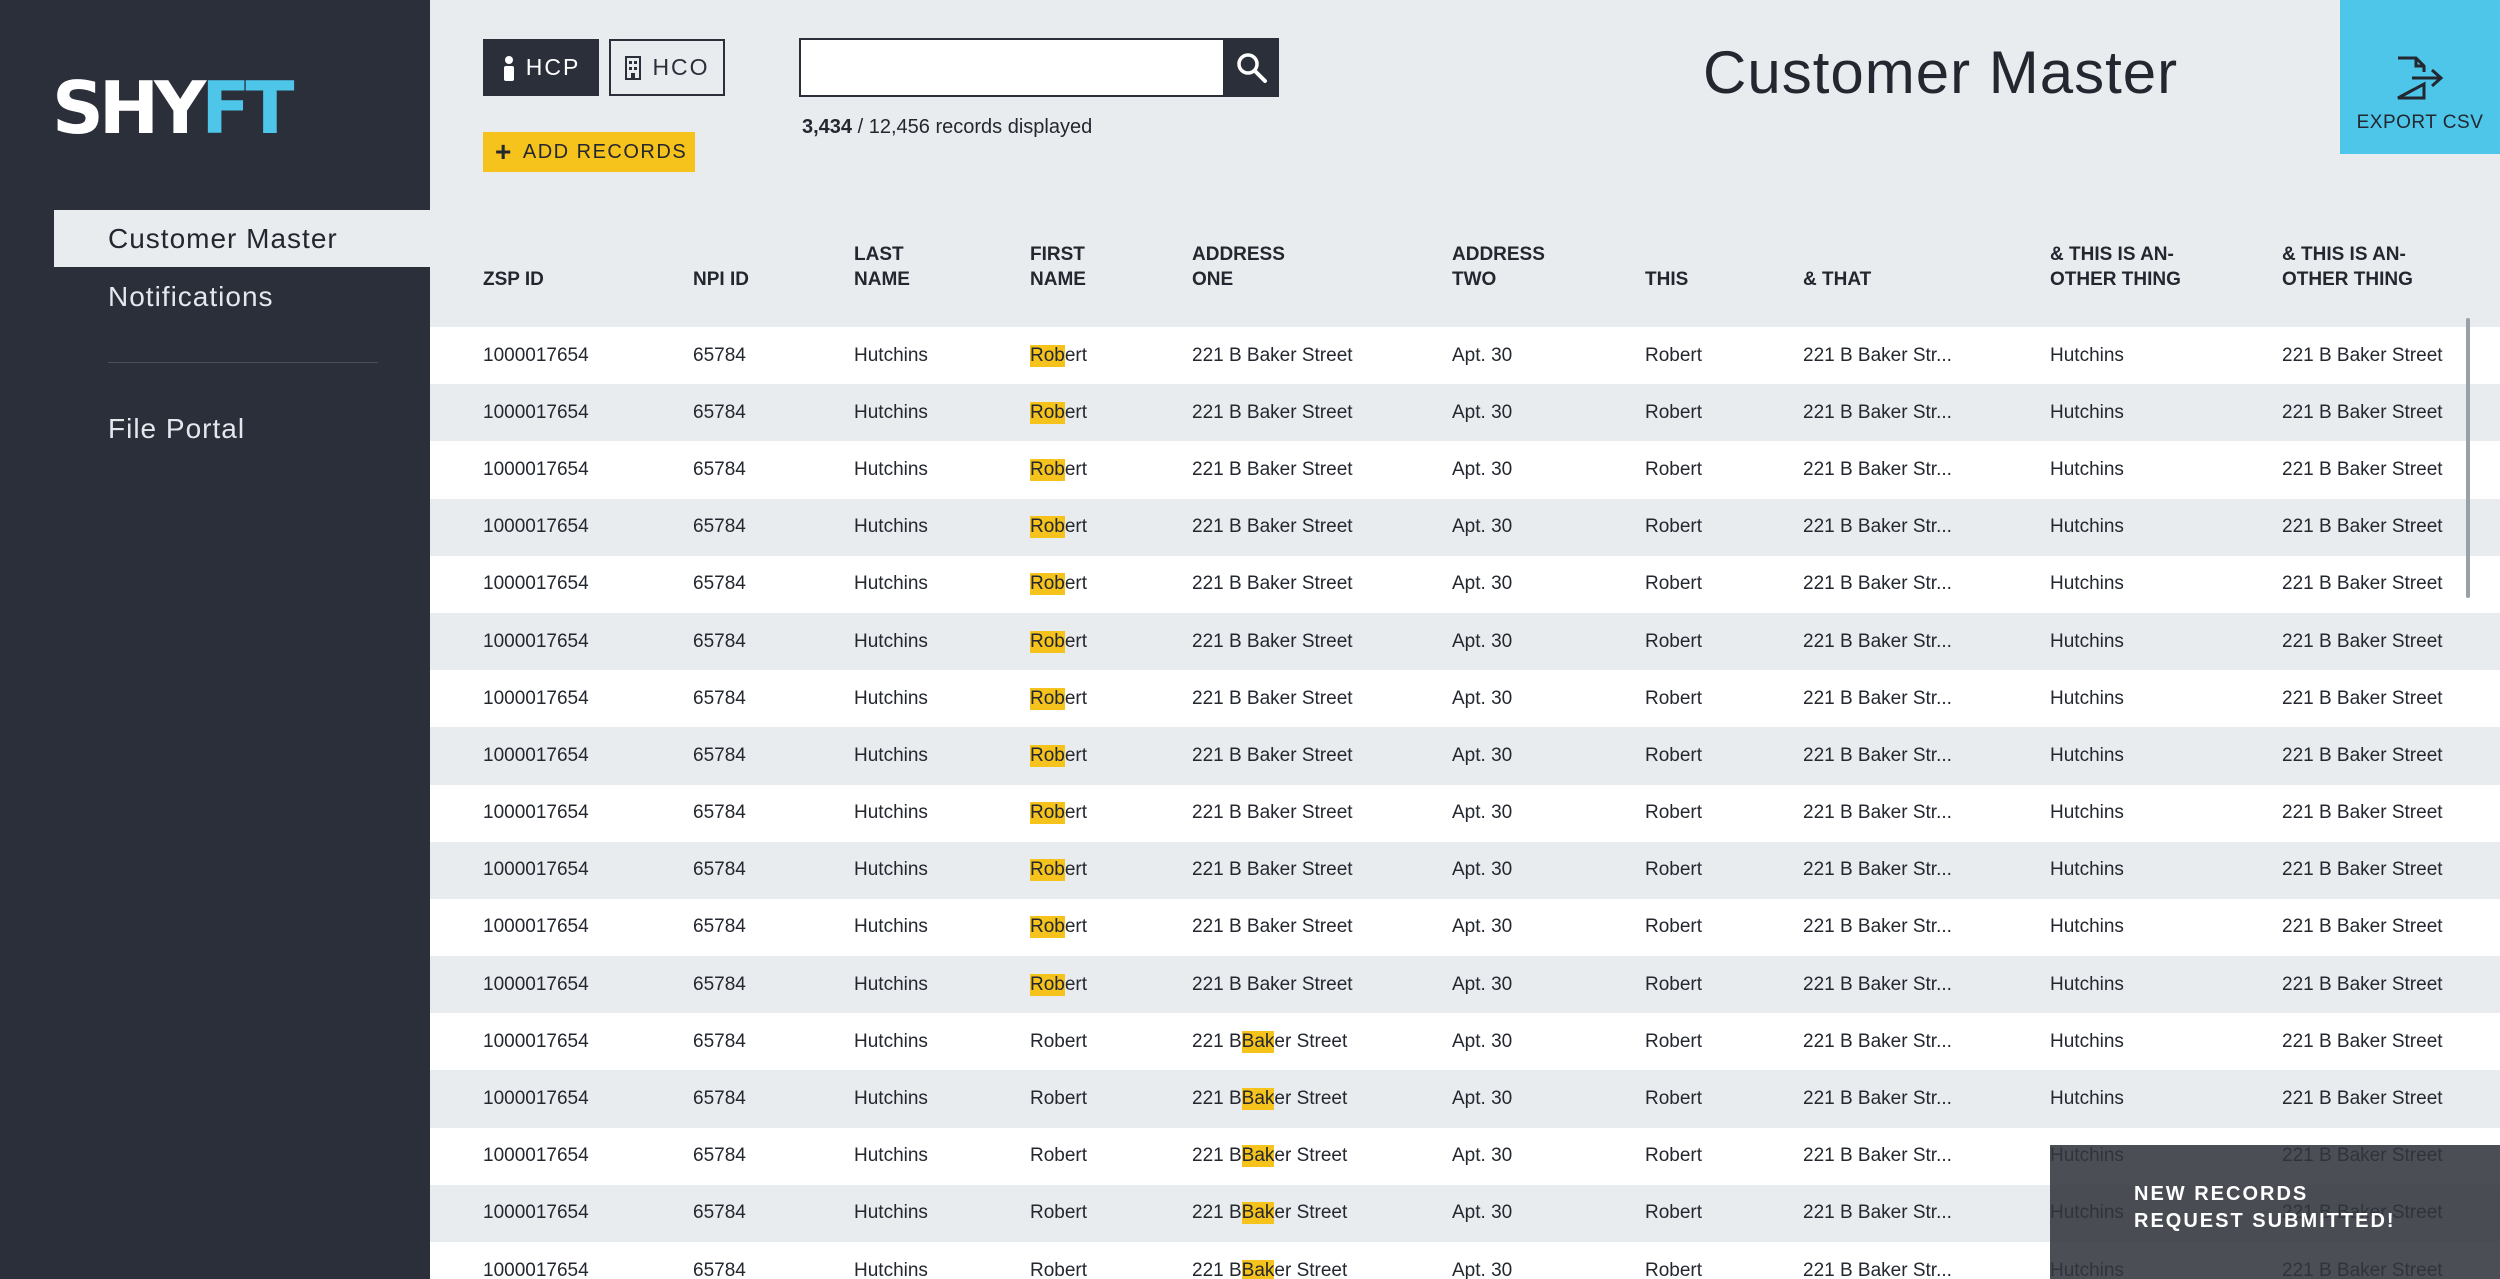  Describe the element at coordinates (1258, 1099) in the screenshot. I see `search-match-highlight: Bak` at that location.